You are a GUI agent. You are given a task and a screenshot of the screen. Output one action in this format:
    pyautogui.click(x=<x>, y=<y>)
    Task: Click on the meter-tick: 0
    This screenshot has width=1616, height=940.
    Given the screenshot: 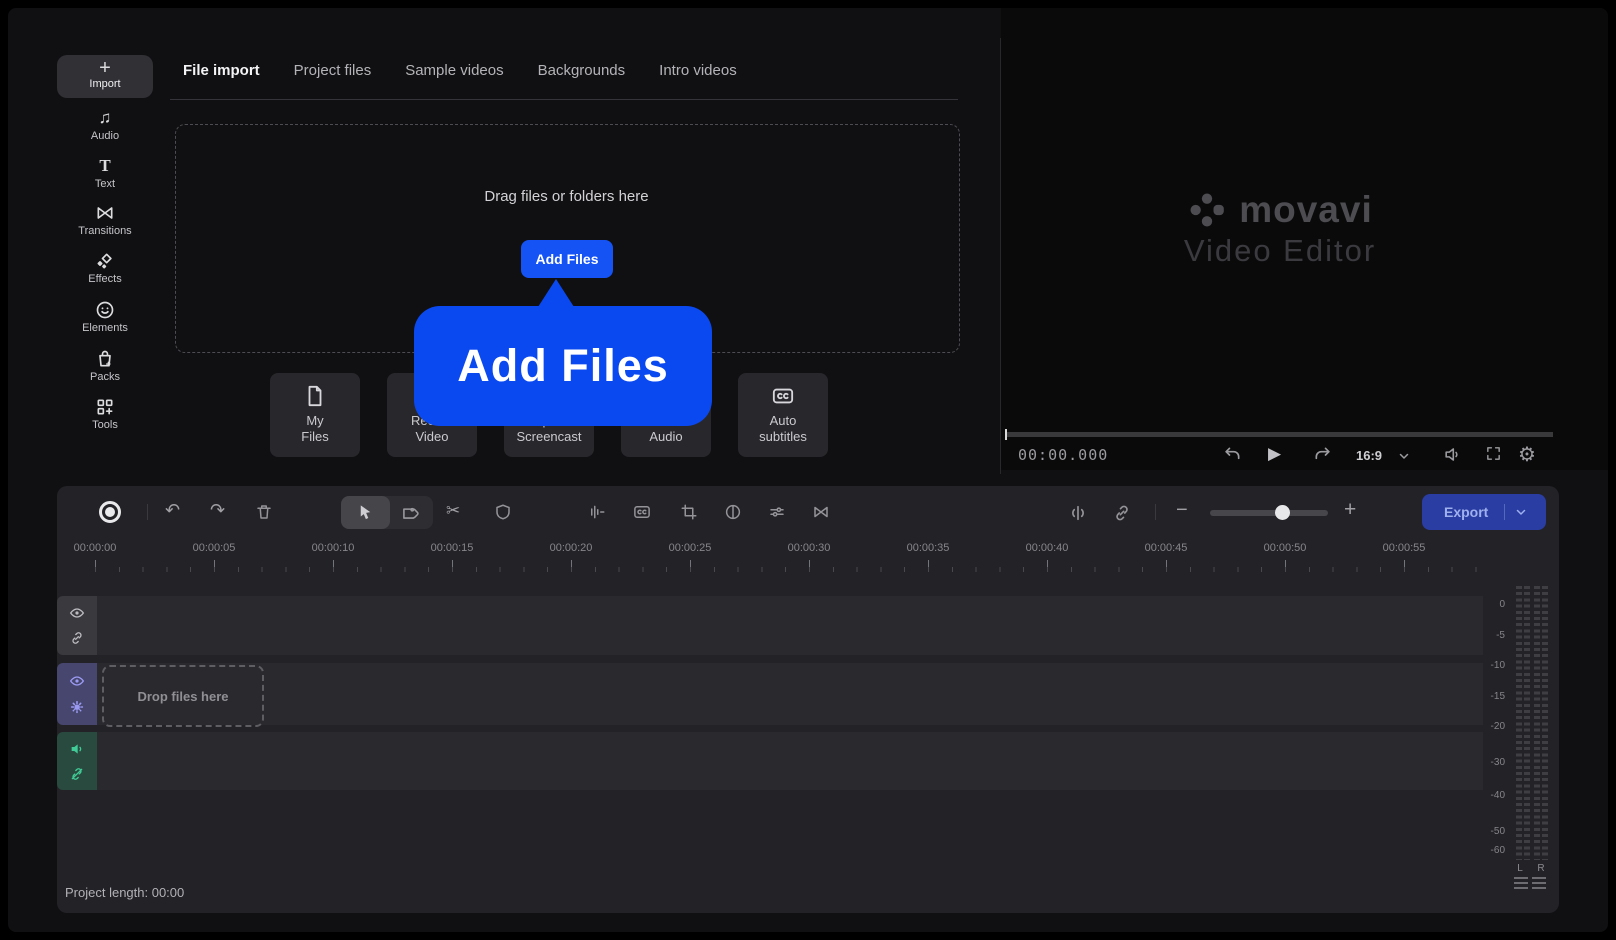 What is the action you would take?
    pyautogui.click(x=1502, y=604)
    